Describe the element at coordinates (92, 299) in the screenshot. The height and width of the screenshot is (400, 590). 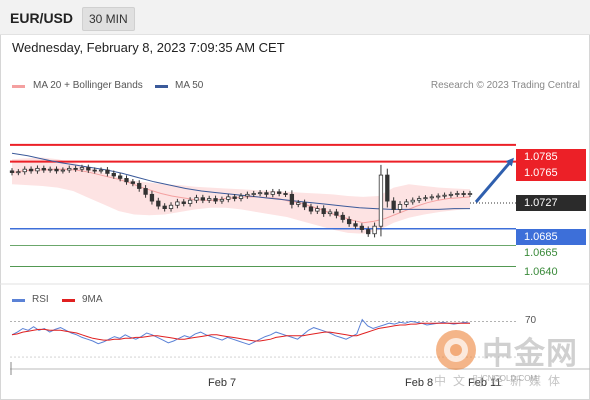
I see `ma9-legend-label: 9MA` at that location.